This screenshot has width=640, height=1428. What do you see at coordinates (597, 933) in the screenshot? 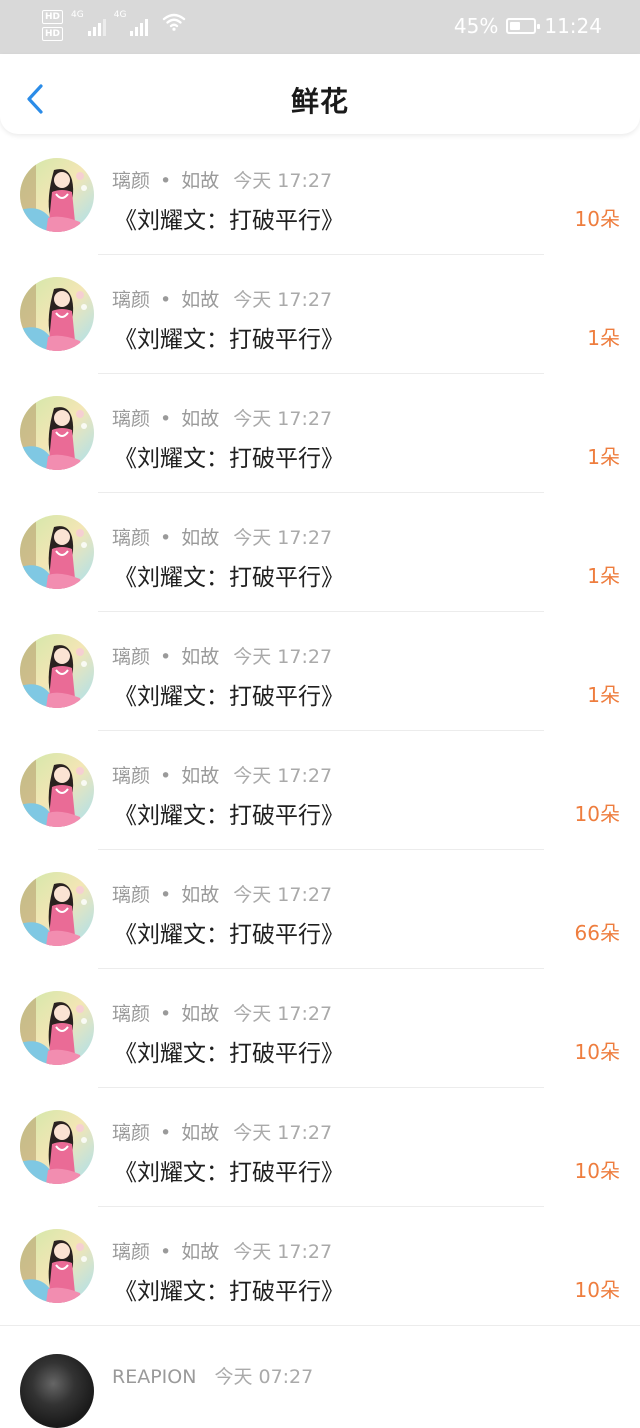
I see `flower-count: 66朵` at bounding box center [597, 933].